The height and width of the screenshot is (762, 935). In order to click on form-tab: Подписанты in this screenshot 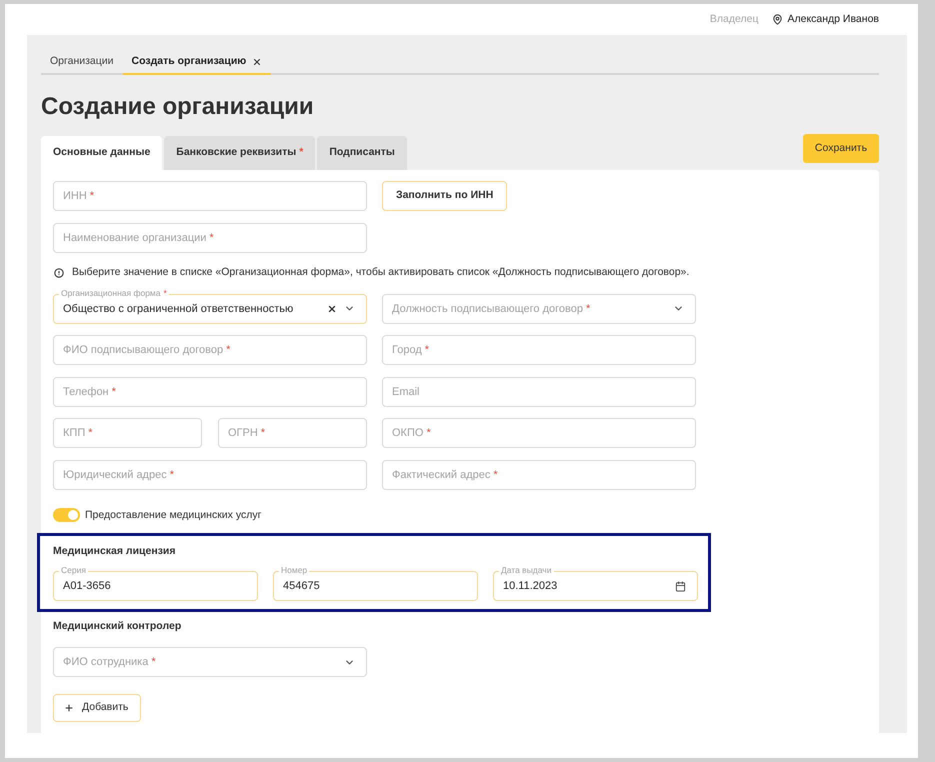, I will do `click(362, 153)`.